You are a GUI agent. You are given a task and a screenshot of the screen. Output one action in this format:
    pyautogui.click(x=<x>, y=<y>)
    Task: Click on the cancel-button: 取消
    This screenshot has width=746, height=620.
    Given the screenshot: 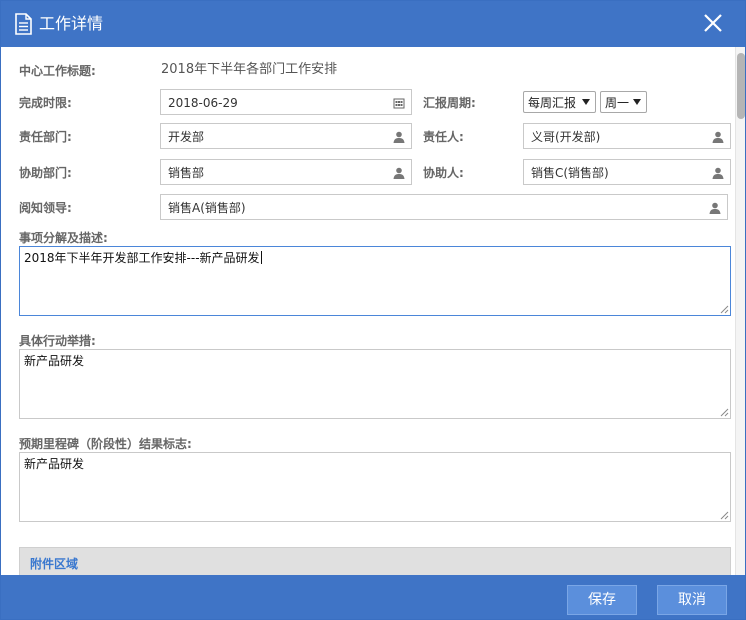 What is the action you would take?
    pyautogui.click(x=692, y=600)
    